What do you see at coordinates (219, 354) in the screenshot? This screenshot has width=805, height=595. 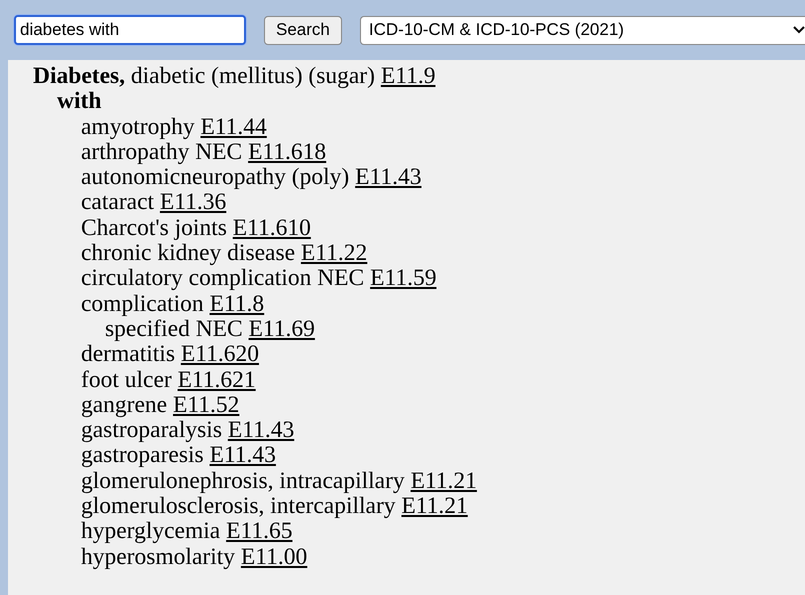 I see `code-link: E11.620` at bounding box center [219, 354].